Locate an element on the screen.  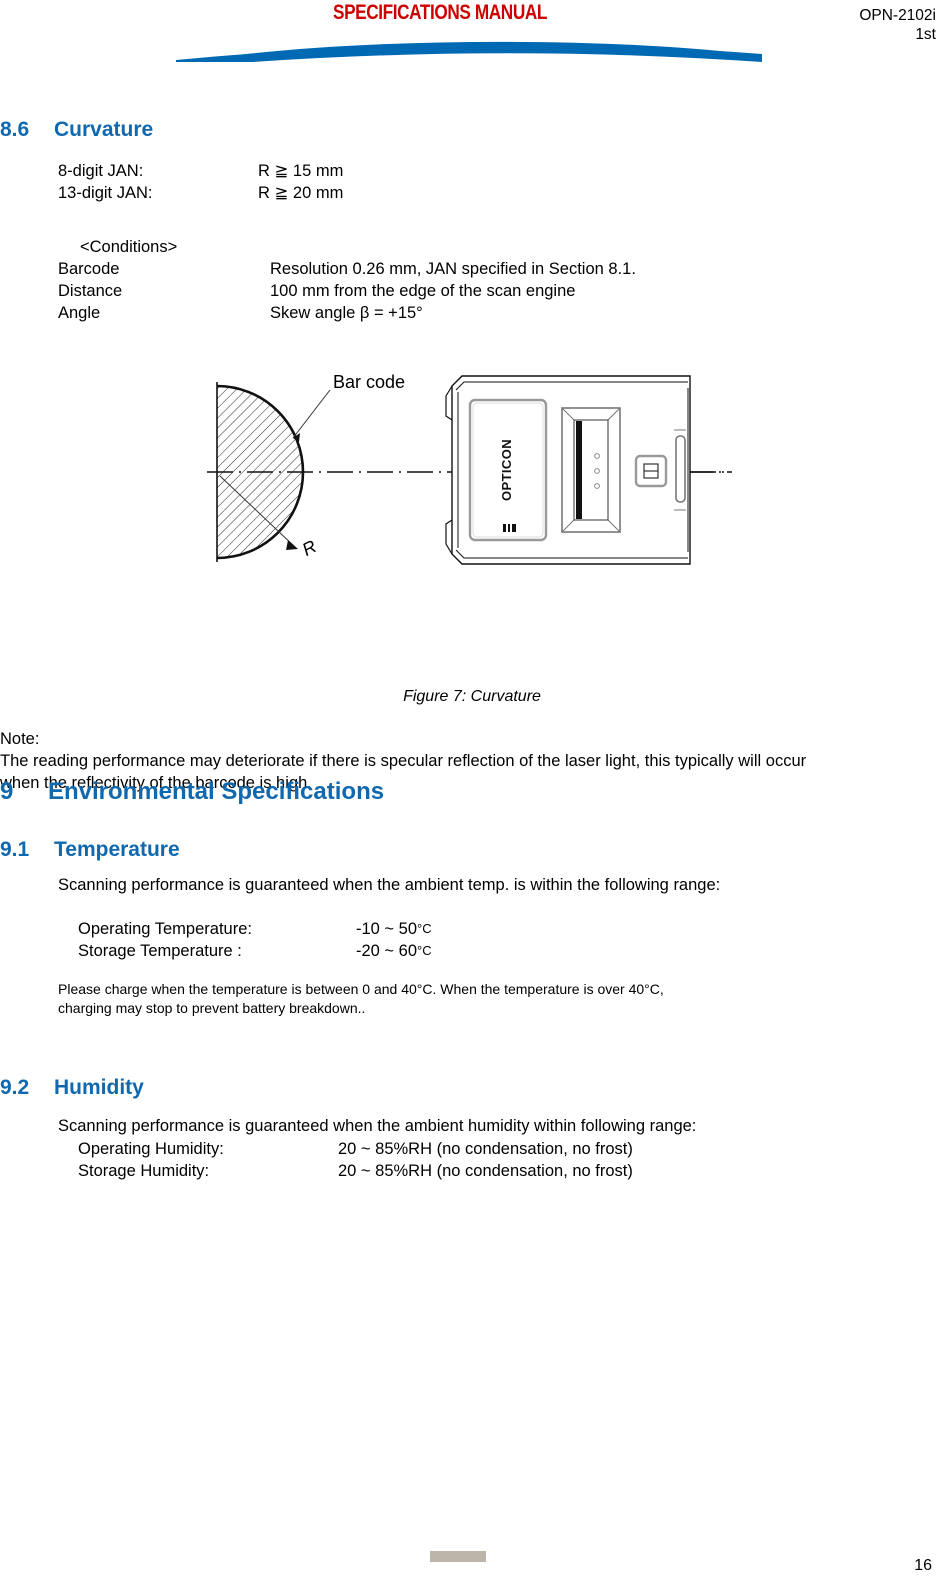
section-9-2-number: 9.2 is located at coordinates (15, 1087).